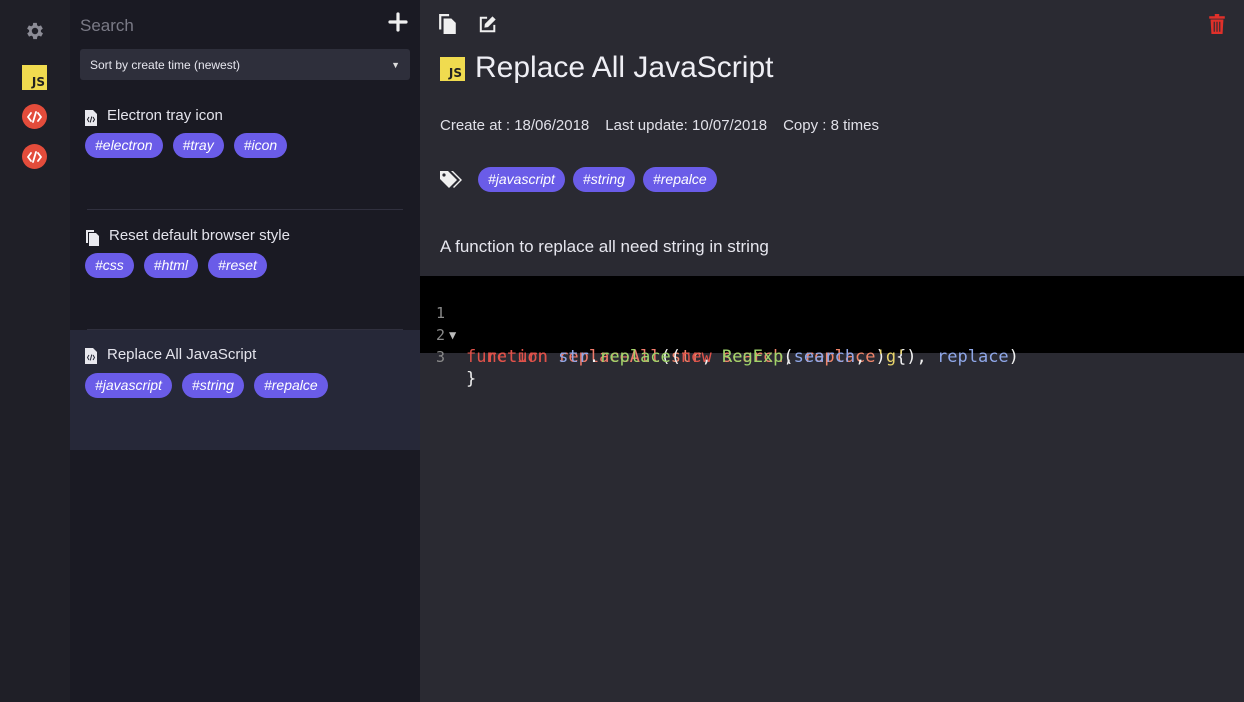 The image size is (1244, 702). Describe the element at coordinates (245, 64) in the screenshot. I see `sort-select: Sort by create time (newest) ▼` at that location.